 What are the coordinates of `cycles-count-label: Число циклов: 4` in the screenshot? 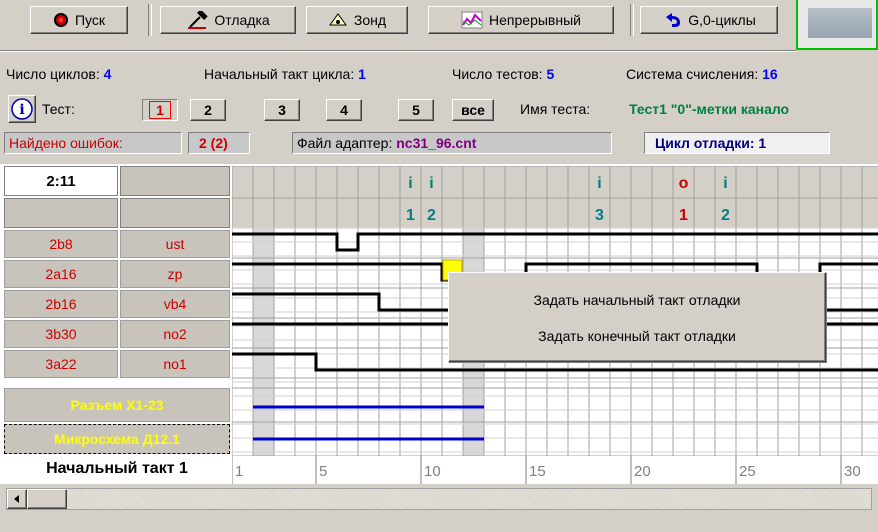 It's located at (59, 74).